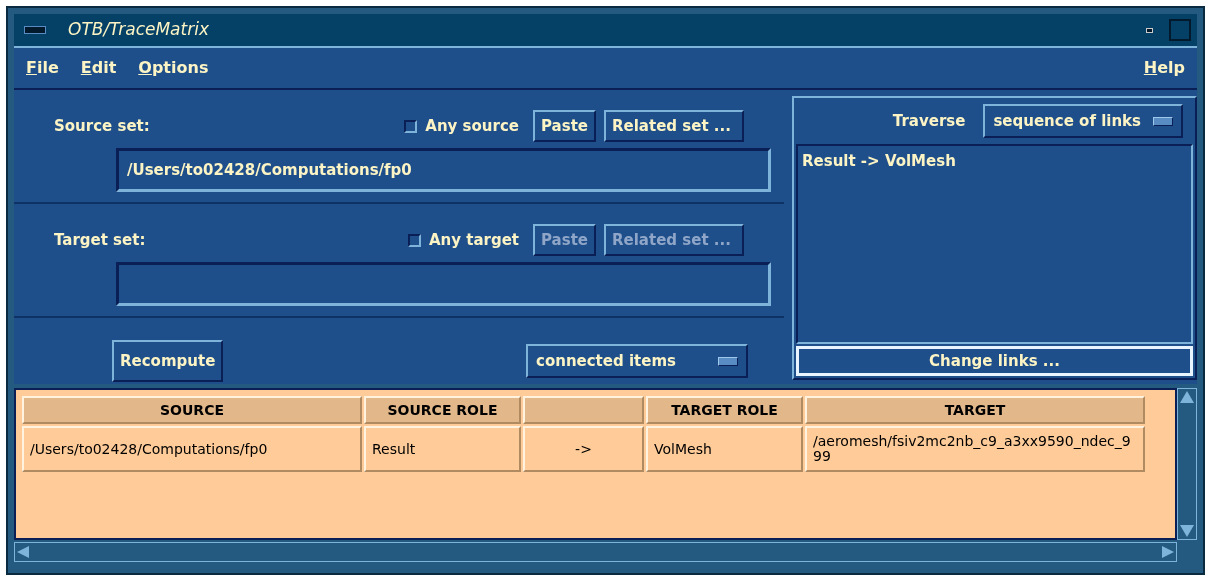  Describe the element at coordinates (35, 30) in the screenshot. I see `window-menu-icon` at that location.